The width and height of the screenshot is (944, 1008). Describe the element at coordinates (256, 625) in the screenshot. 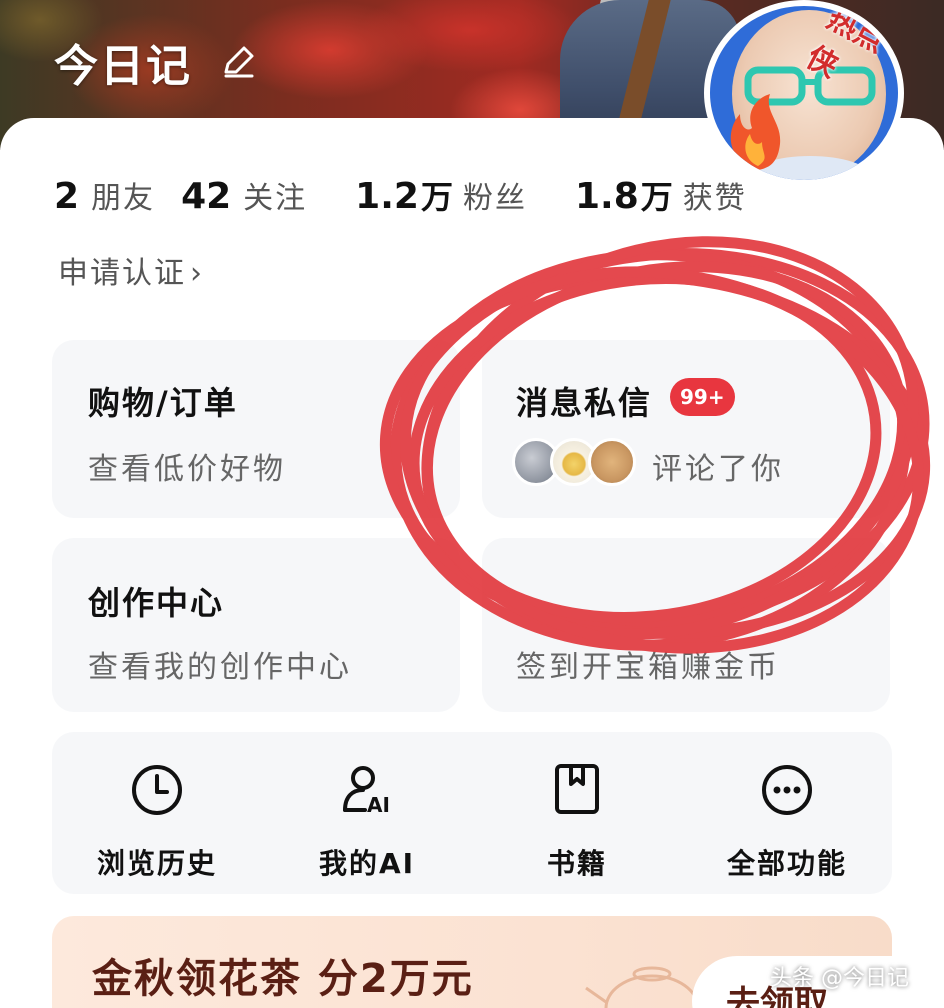

I see `creator-center-card: 创作中心 查看我的创作中心` at that location.